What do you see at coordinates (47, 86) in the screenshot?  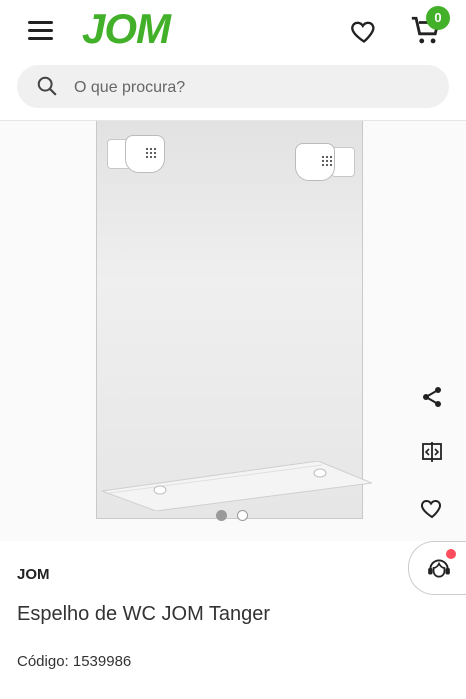 I see `search-icon` at bounding box center [47, 86].